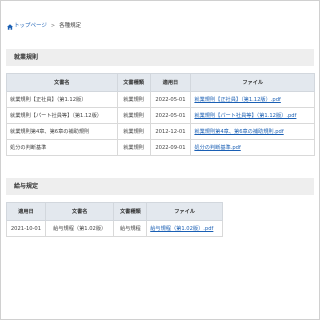 This screenshot has width=320, height=320. Describe the element at coordinates (79, 228) in the screenshot. I see `document-name-cell: 給与規程（第1.02版）` at that location.